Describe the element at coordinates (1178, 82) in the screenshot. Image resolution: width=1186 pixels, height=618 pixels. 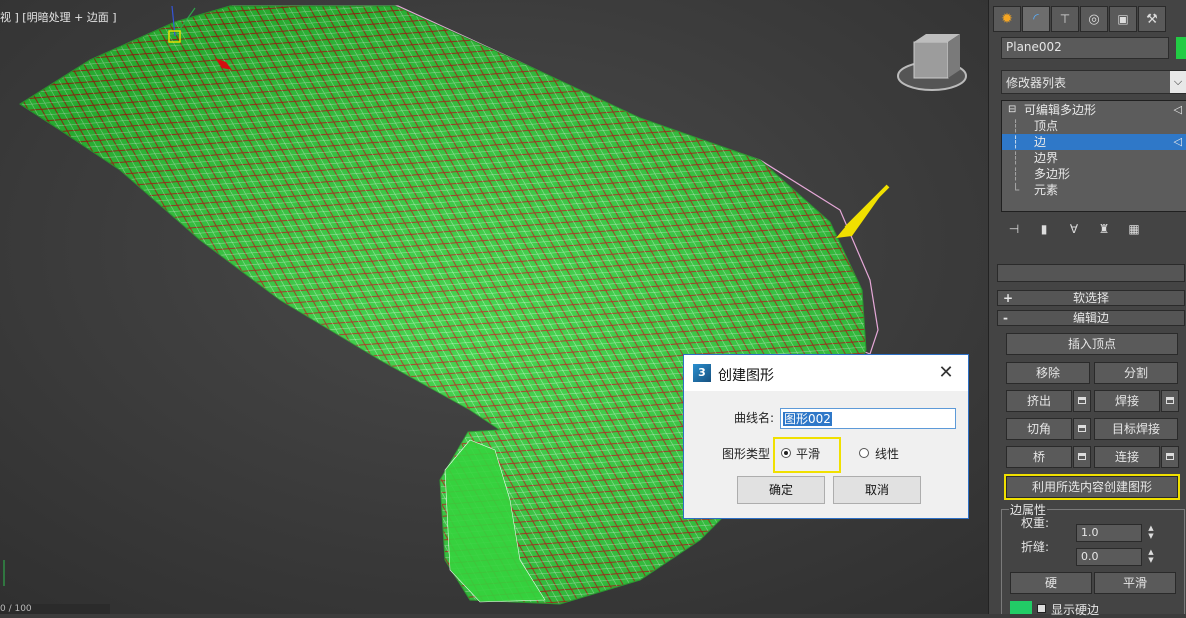
I see `chevron-down-icon: ⌵` at that location.